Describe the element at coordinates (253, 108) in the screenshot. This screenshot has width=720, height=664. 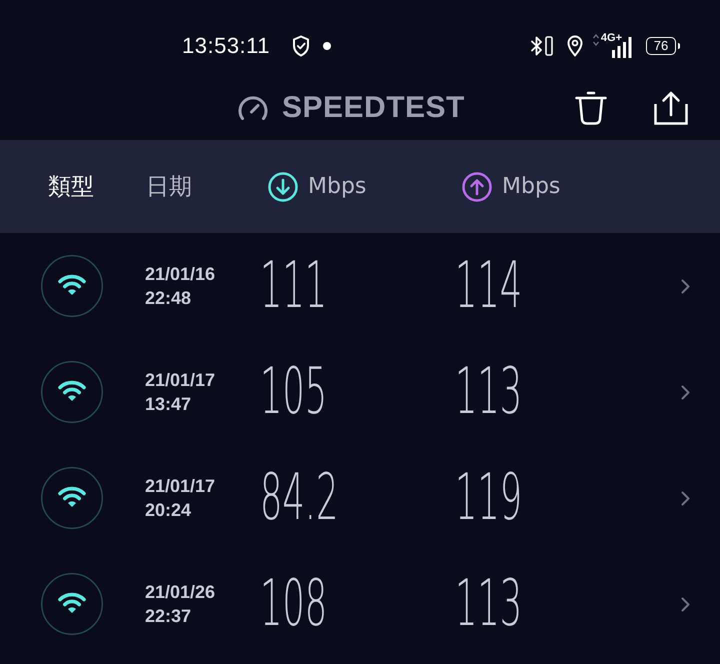
I see `gauge-icon` at that location.